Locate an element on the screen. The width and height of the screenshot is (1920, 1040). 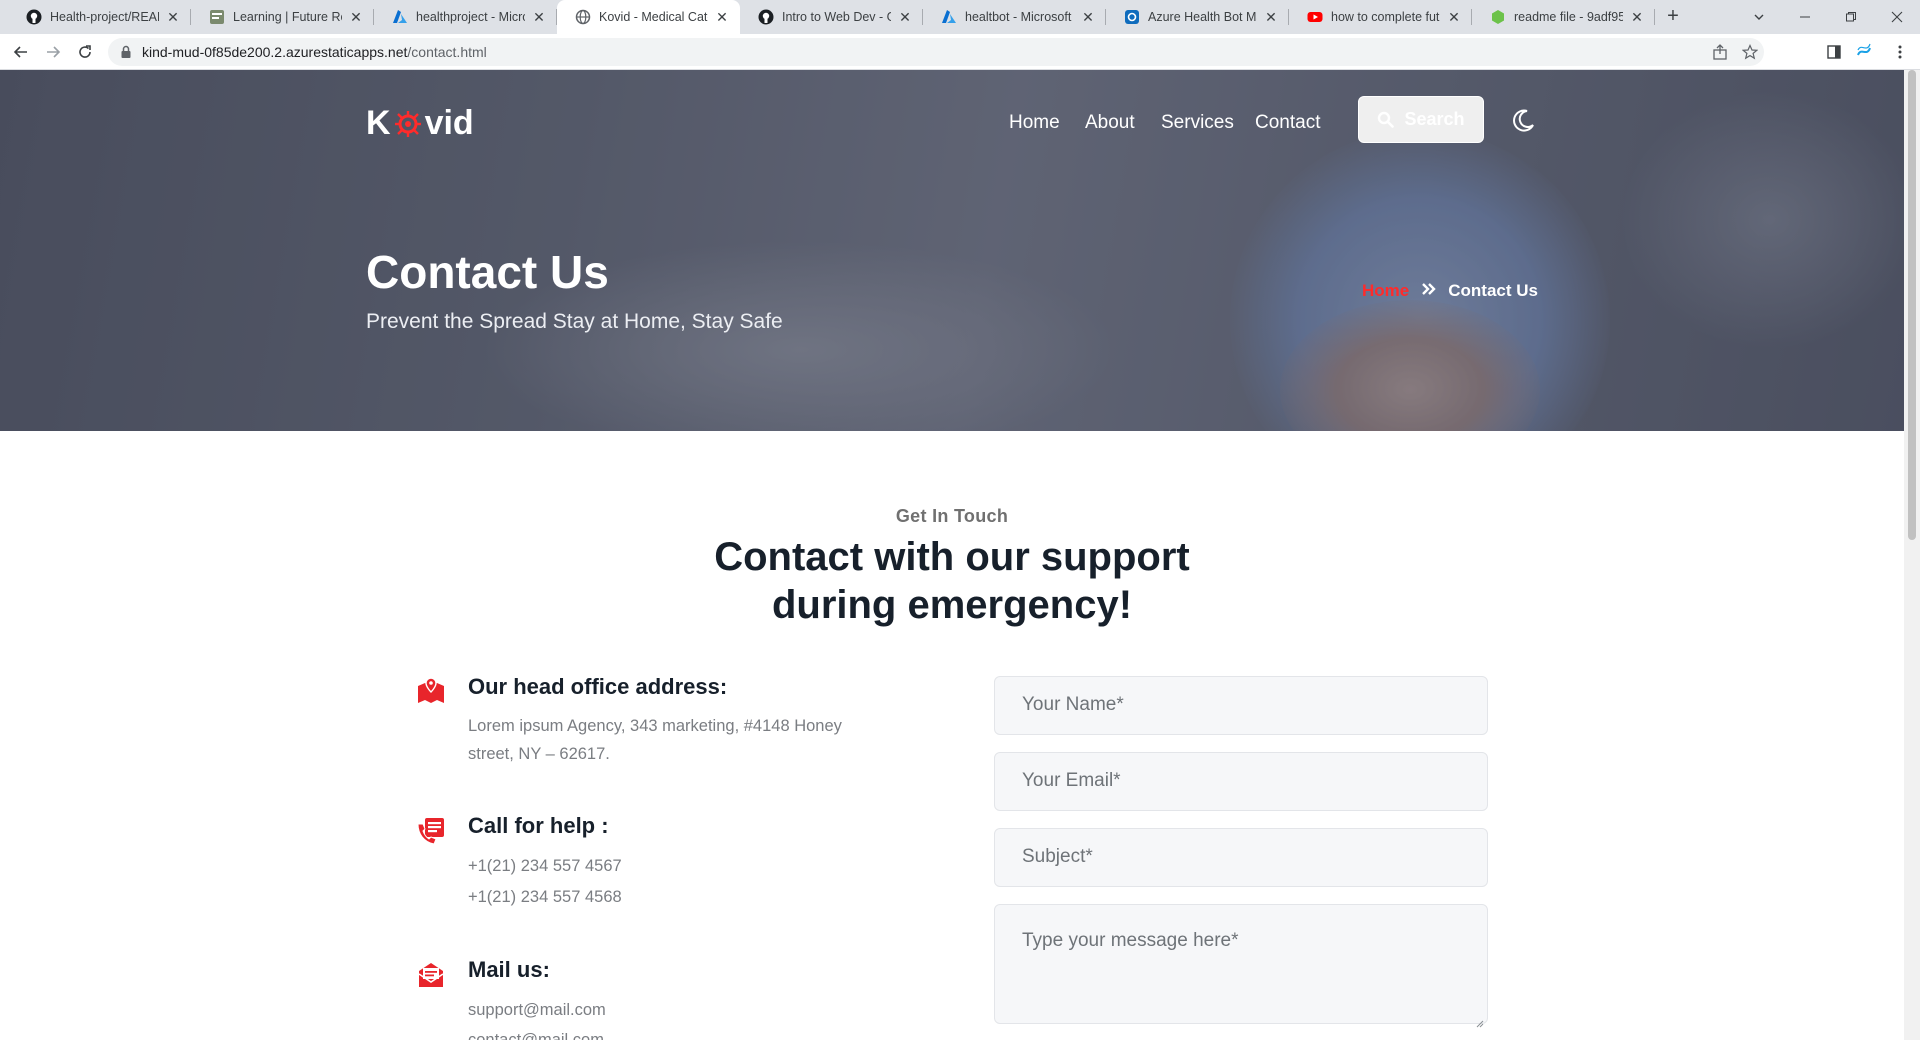
share-icon is located at coordinates (1720, 52).